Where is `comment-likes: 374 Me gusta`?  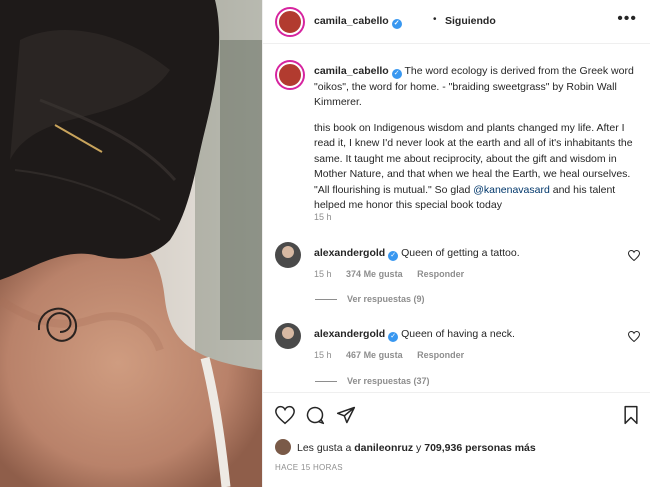 comment-likes: 374 Me gusta is located at coordinates (374, 274).